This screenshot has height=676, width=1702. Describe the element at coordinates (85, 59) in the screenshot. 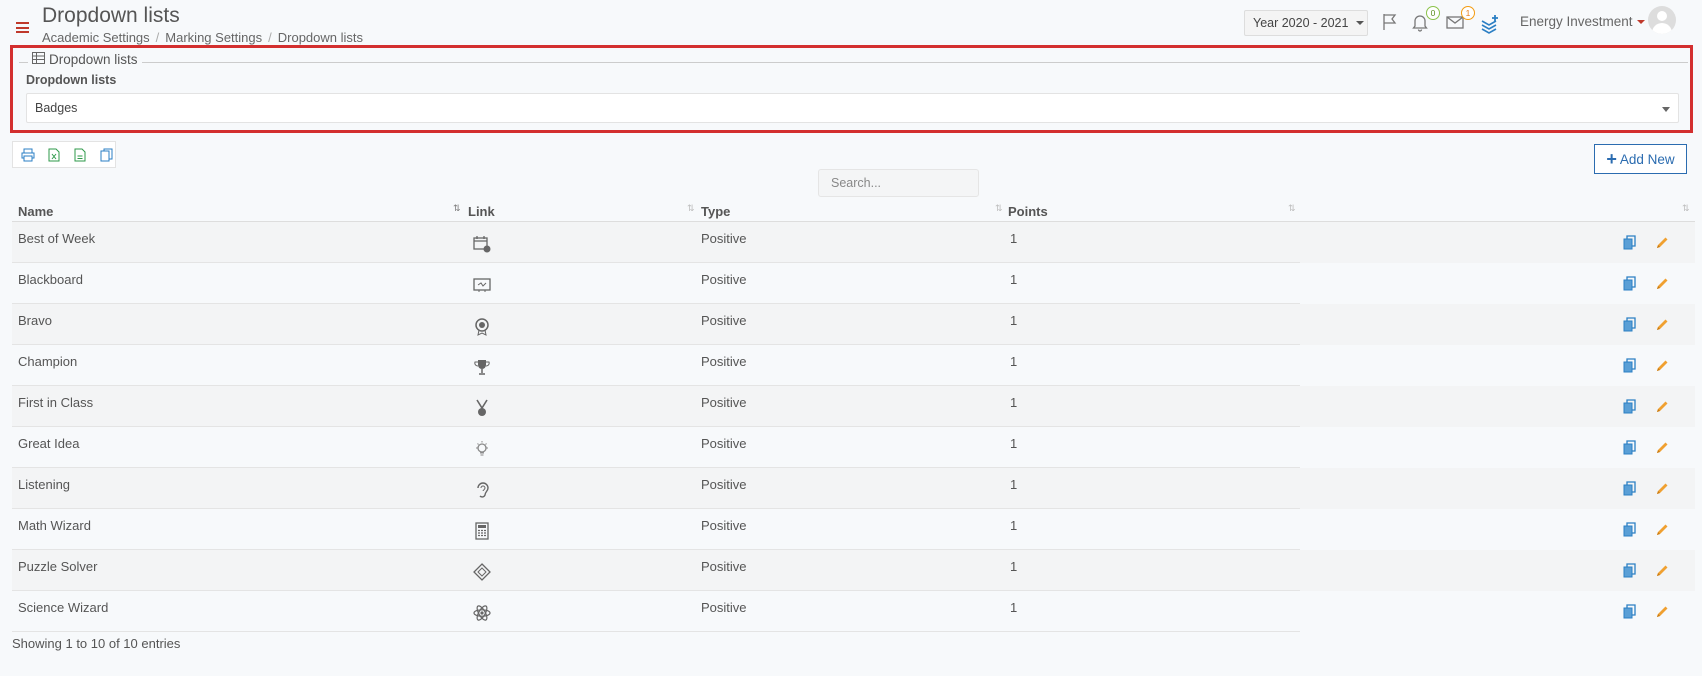

I see `fieldset-legend: Dropdown lists` at that location.